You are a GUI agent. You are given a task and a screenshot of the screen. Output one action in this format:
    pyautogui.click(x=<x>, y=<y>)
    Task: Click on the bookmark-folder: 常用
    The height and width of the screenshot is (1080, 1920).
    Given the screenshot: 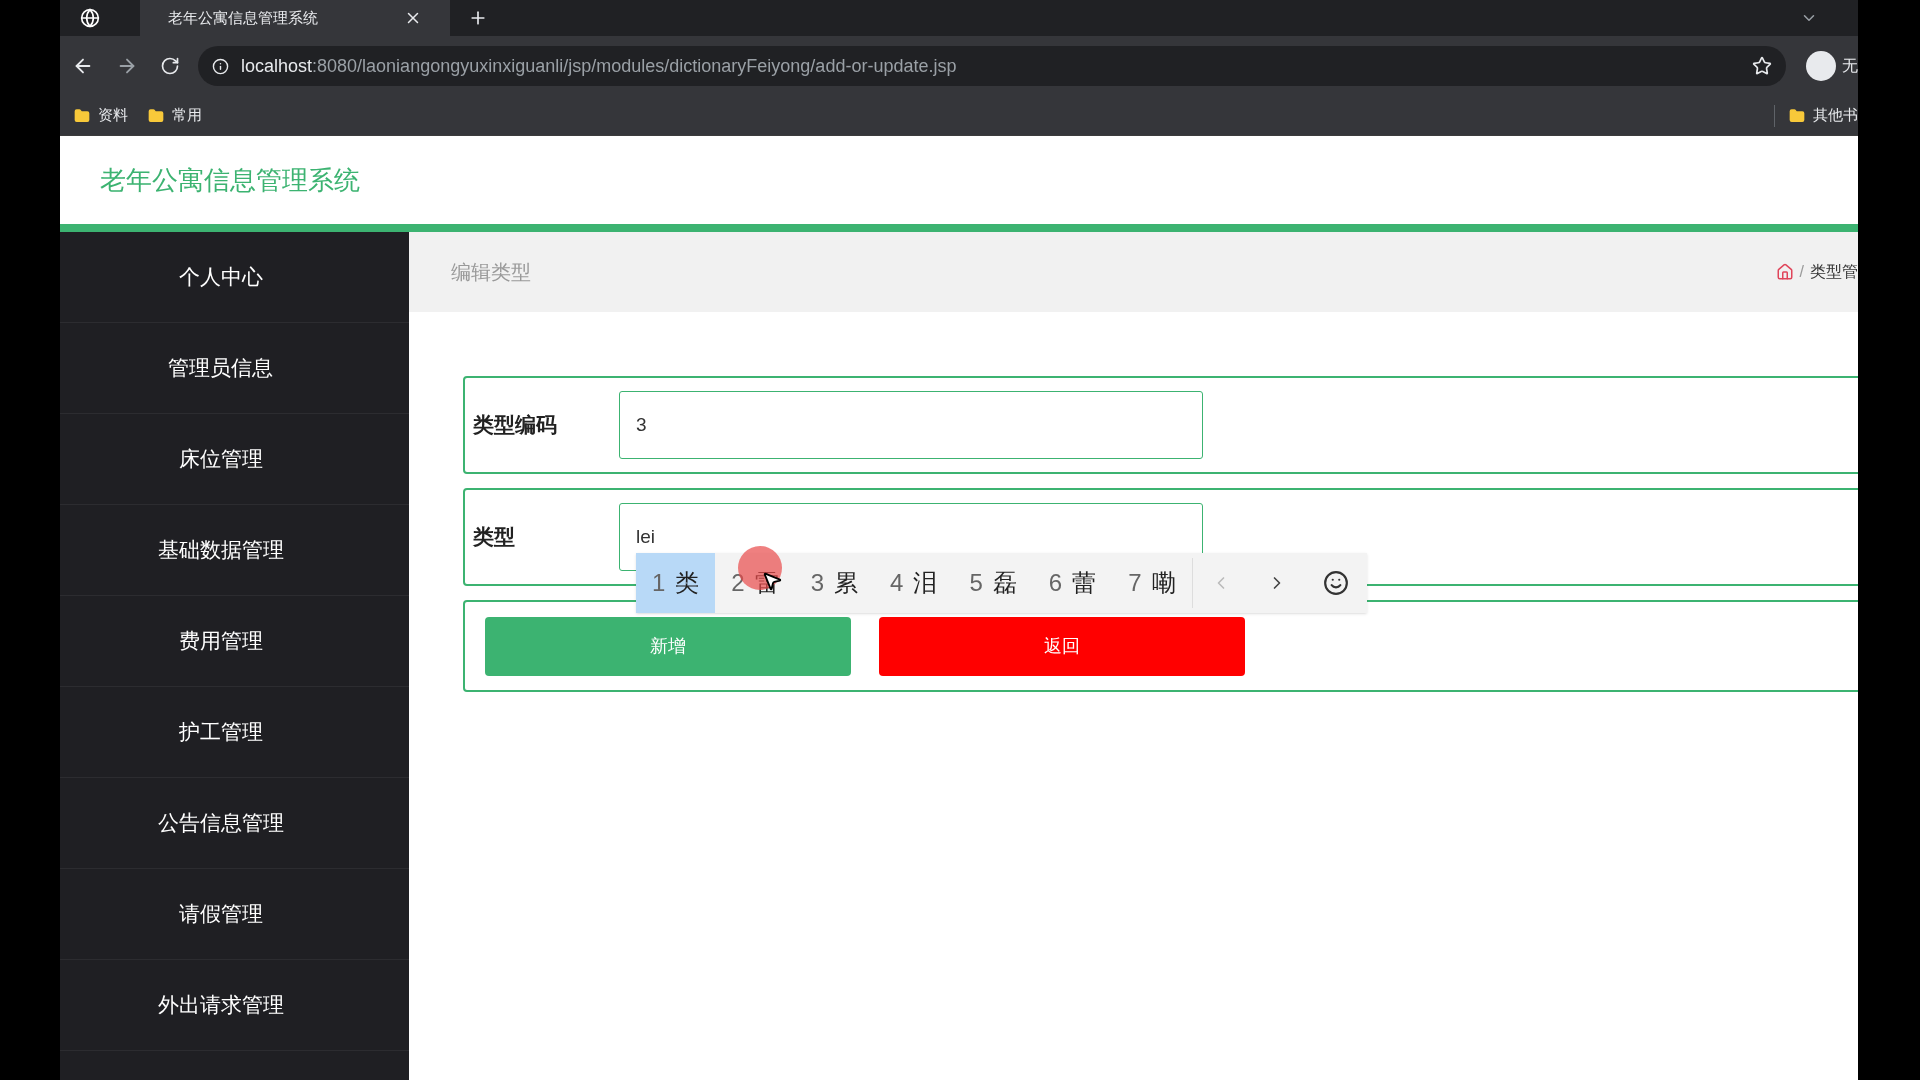 What is the action you would take?
    pyautogui.click(x=175, y=115)
    